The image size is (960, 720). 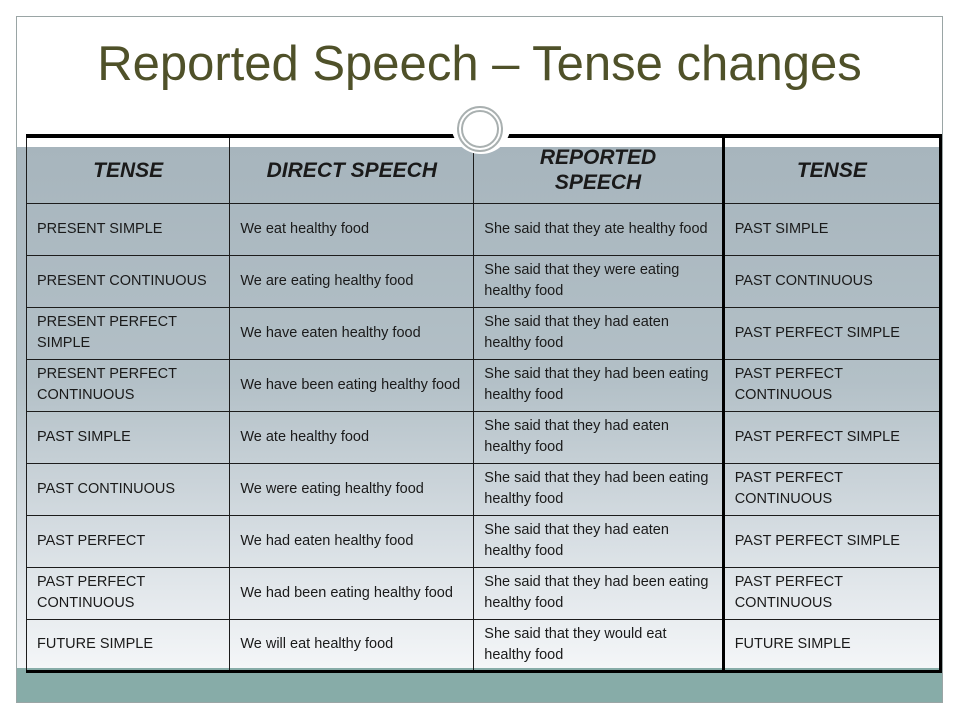 I want to click on cell-direct-speech: We will eat healthy food, so click(x=352, y=645).